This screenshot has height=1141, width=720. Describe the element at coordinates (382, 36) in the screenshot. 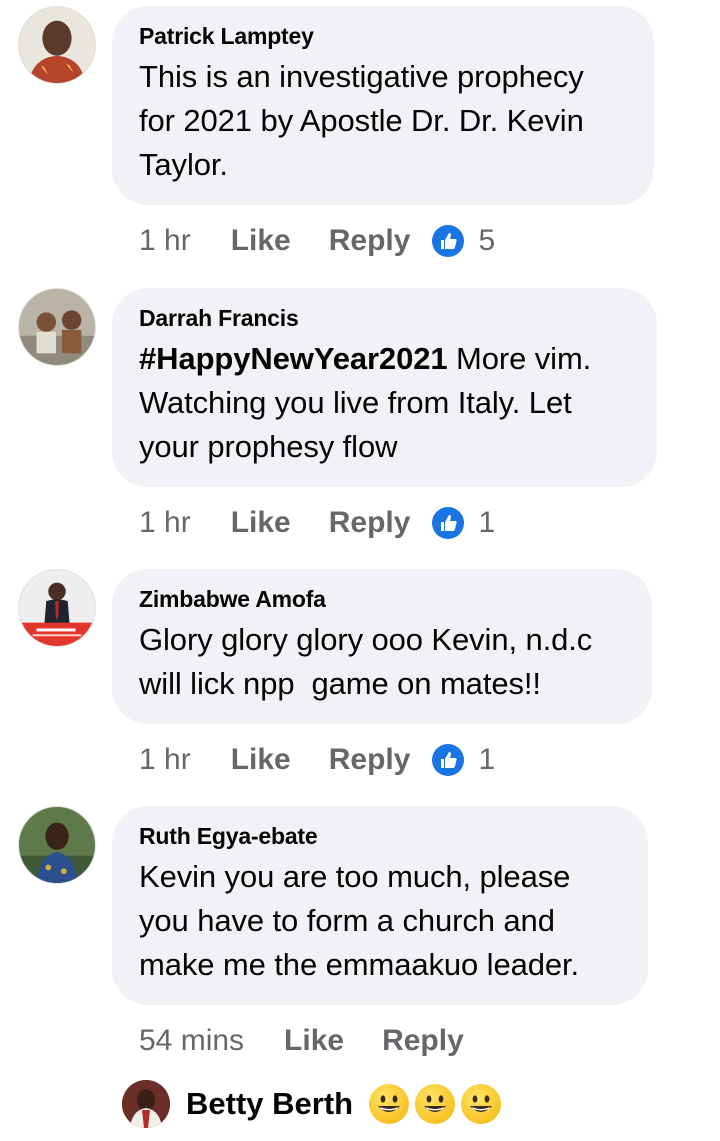

I see `comment-author: Patrick Lamptey` at that location.